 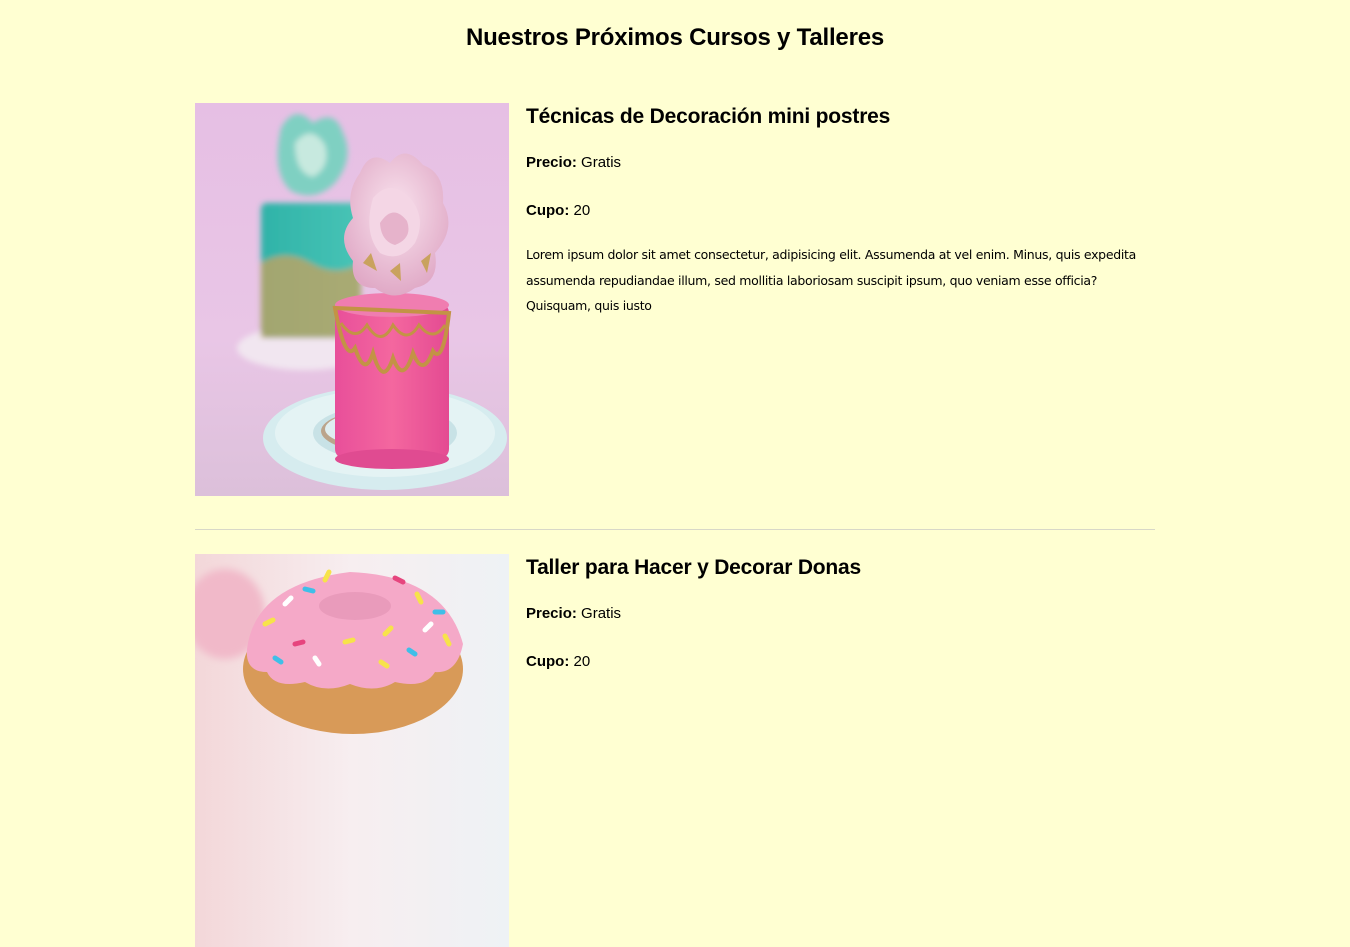 What do you see at coordinates (675, 37) in the screenshot?
I see `page-title: Nuestros Próximos Cursos y Talleres` at bounding box center [675, 37].